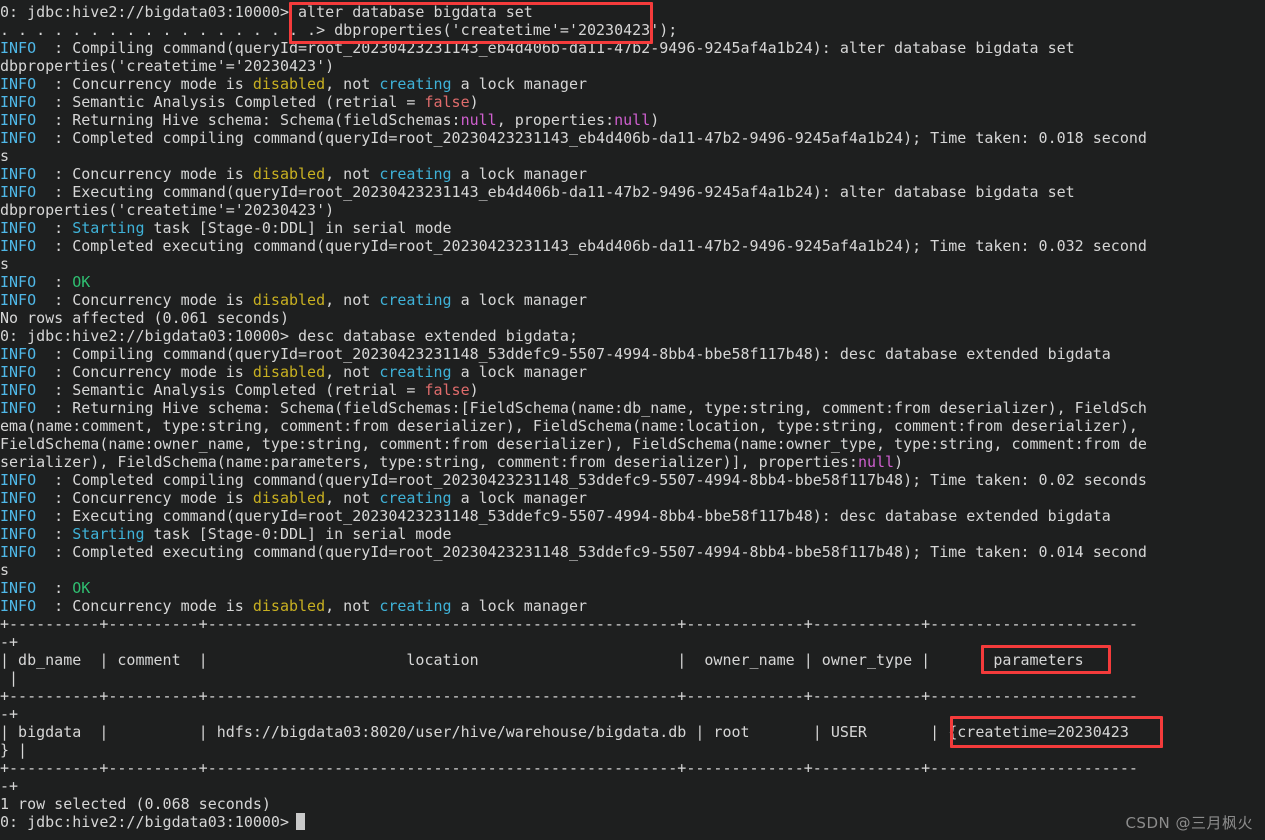  I want to click on text-segment: , properties:, so click(555, 120).